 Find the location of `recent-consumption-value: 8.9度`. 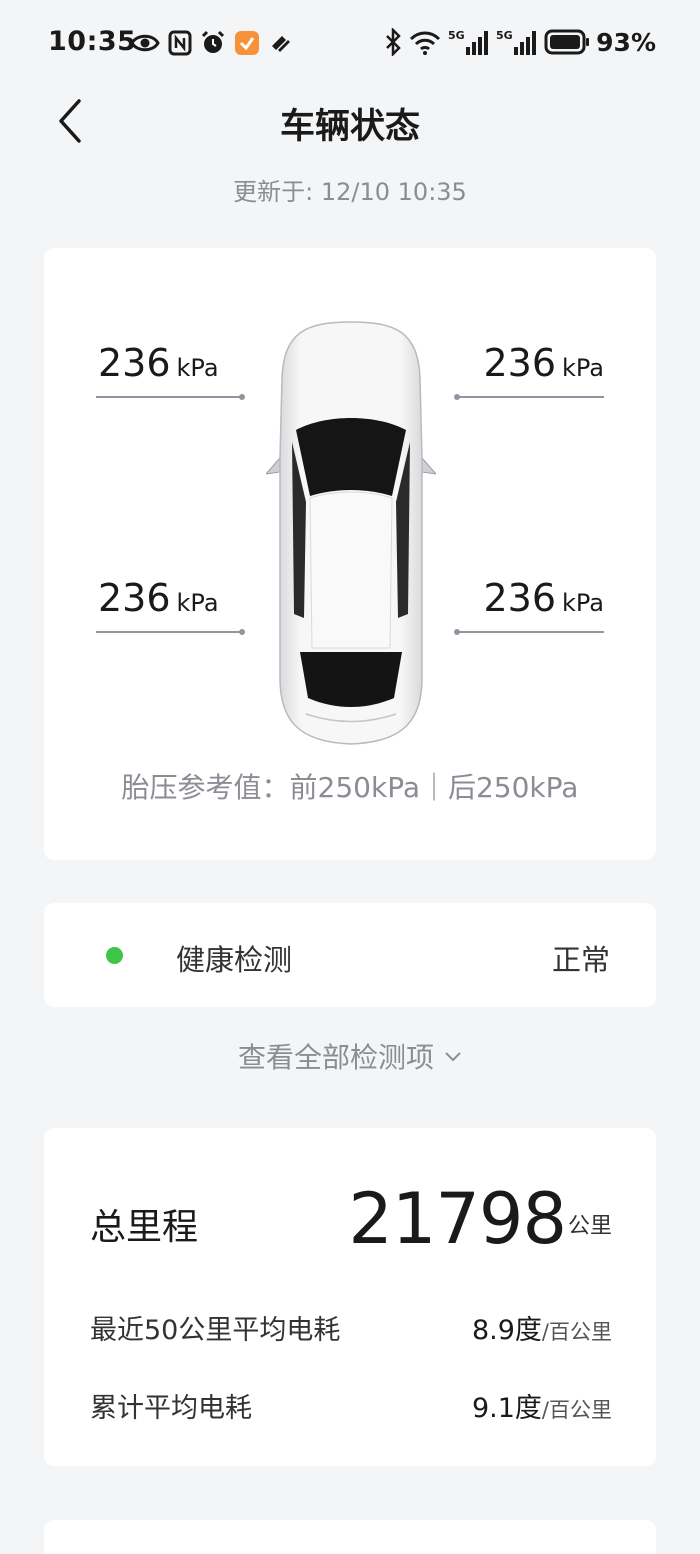

recent-consumption-value: 8.9度 is located at coordinates (506, 1330).